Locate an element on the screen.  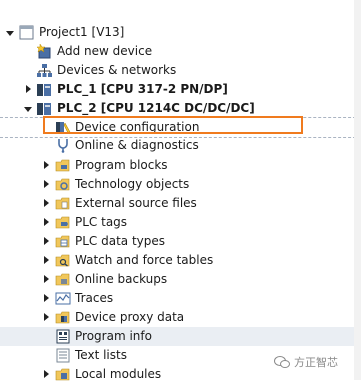
text-list-icon is located at coordinates (63, 355).